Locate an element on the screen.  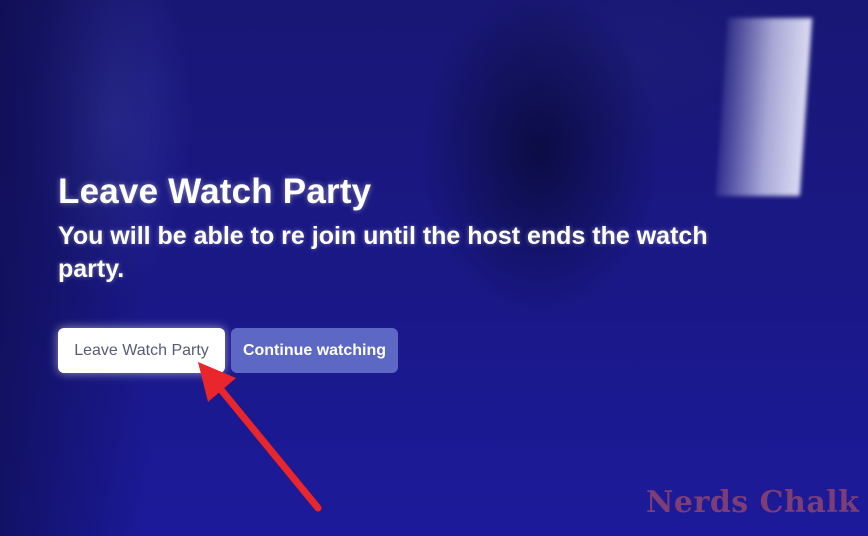
annotation-arrow-icon is located at coordinates (260, 437).